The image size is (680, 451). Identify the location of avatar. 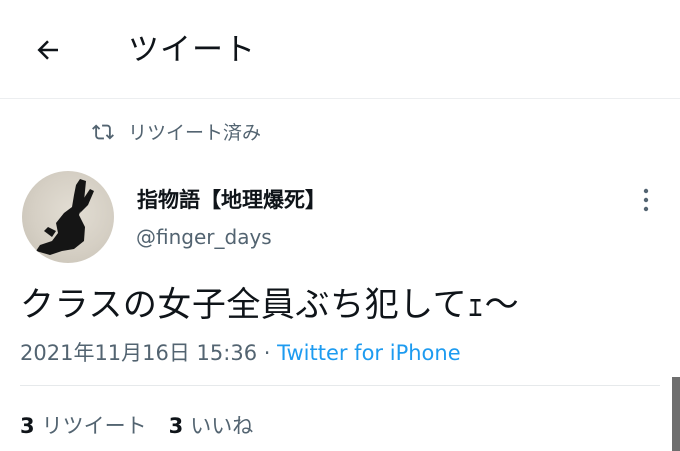
(68, 217).